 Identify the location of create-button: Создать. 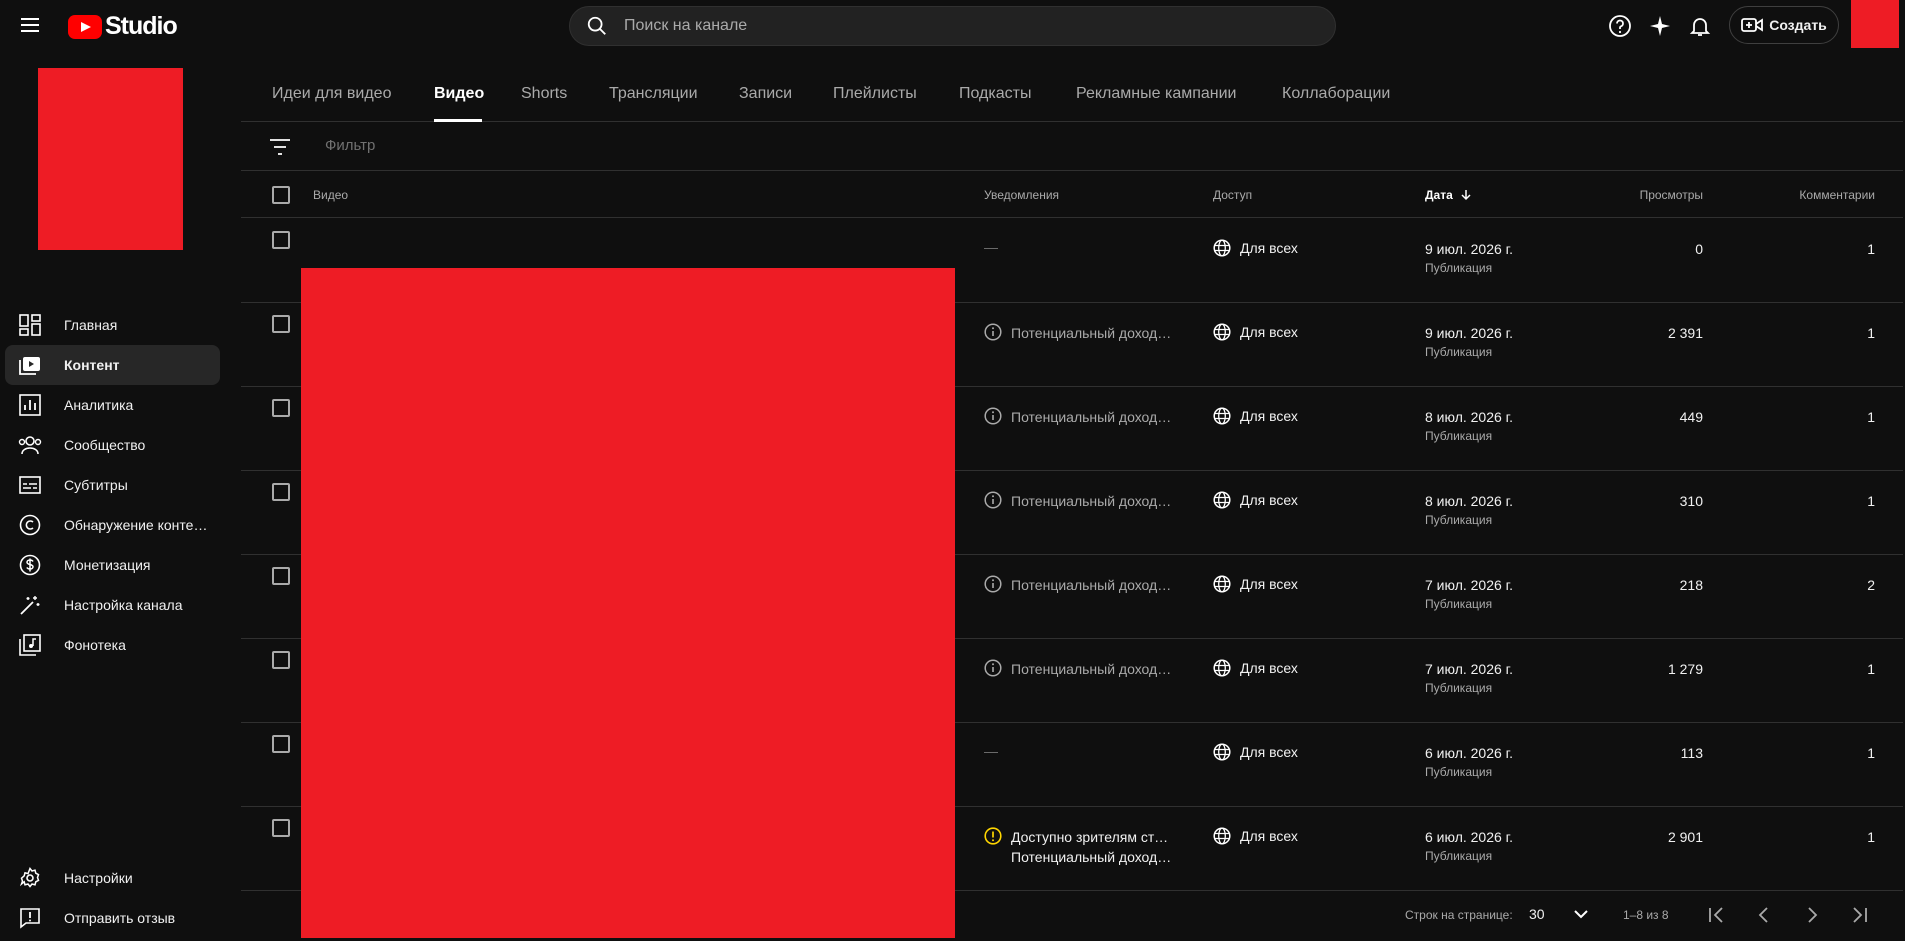
(1784, 25).